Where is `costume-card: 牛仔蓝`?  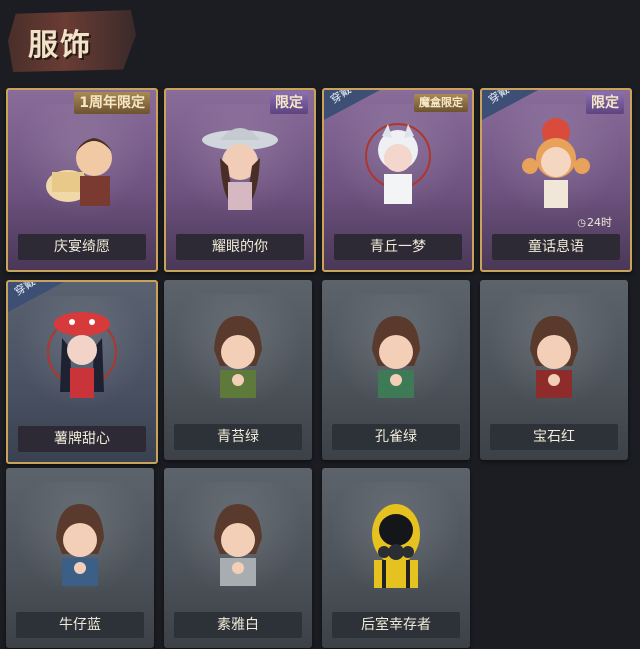 costume-card: 牛仔蓝 is located at coordinates (80, 558).